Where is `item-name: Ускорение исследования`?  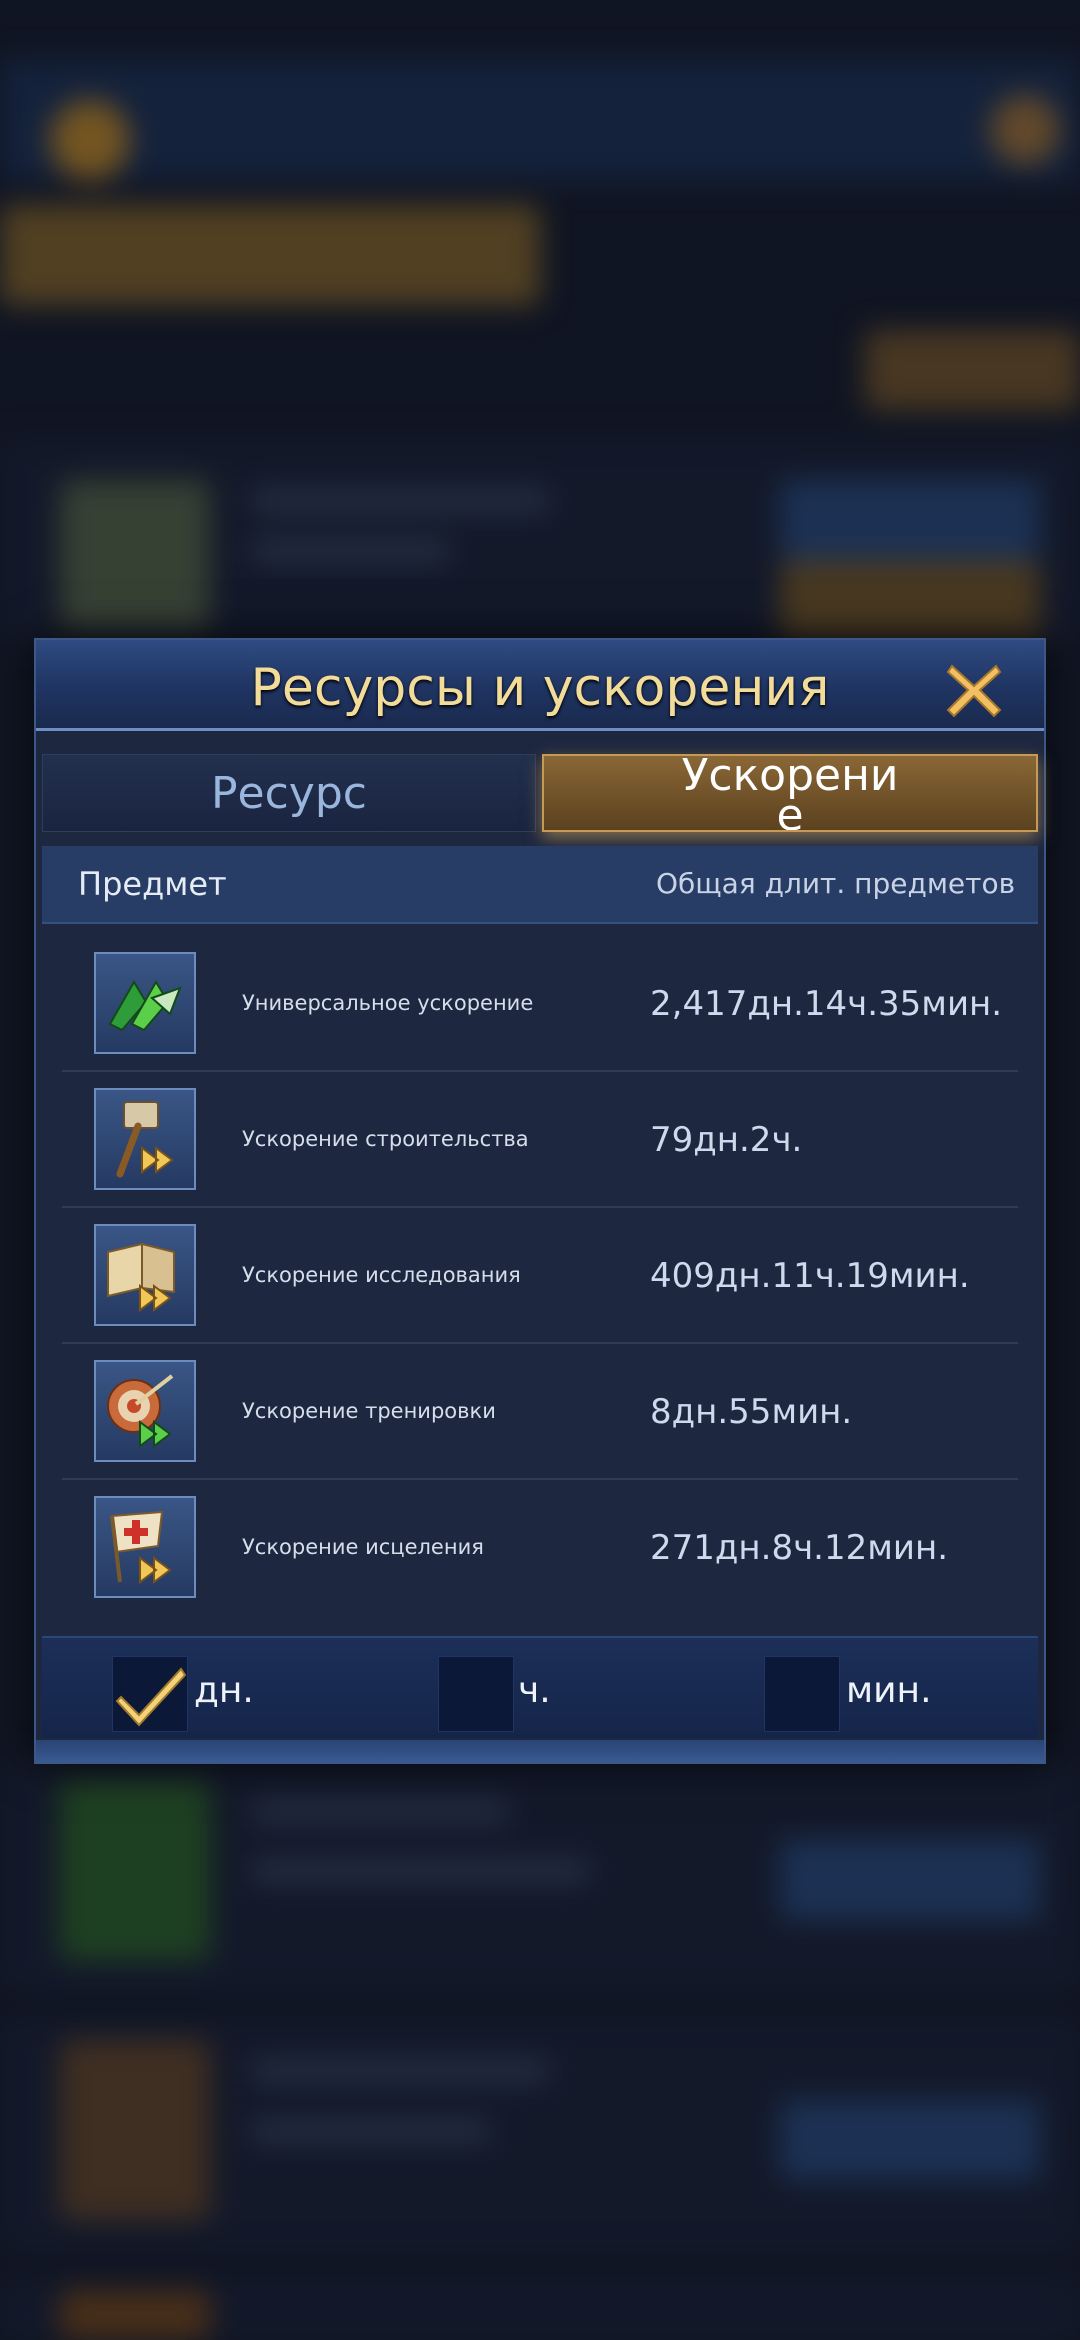 item-name: Ускорение исследования is located at coordinates (381, 1275).